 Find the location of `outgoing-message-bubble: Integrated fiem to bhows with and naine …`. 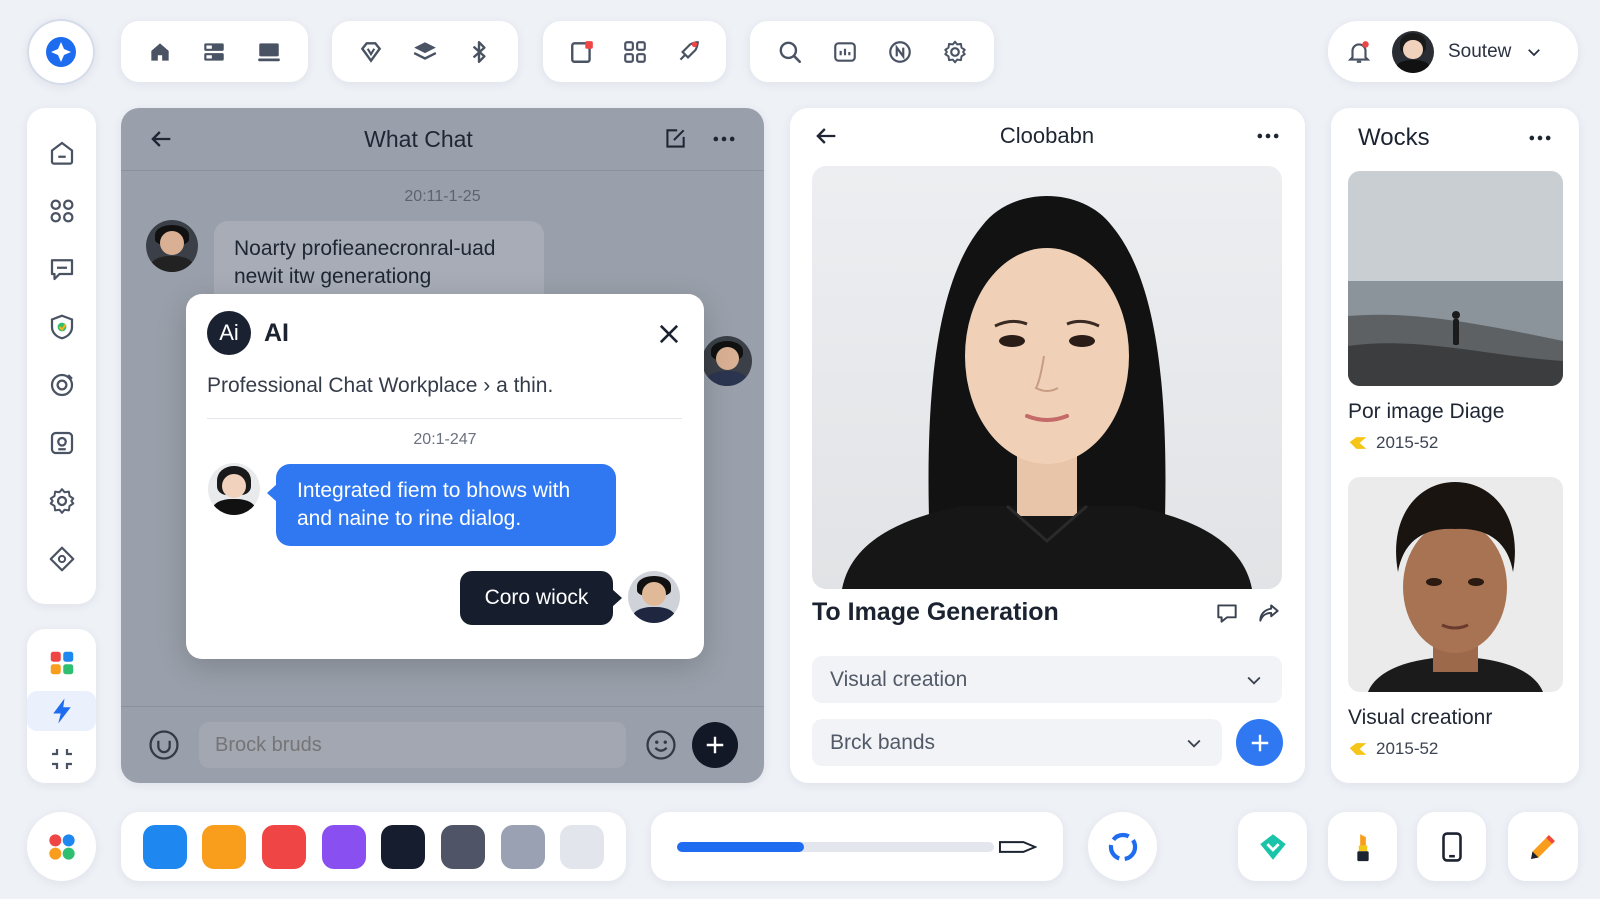

outgoing-message-bubble: Integrated fiem to bhows with and naine … is located at coordinates (441, 505).